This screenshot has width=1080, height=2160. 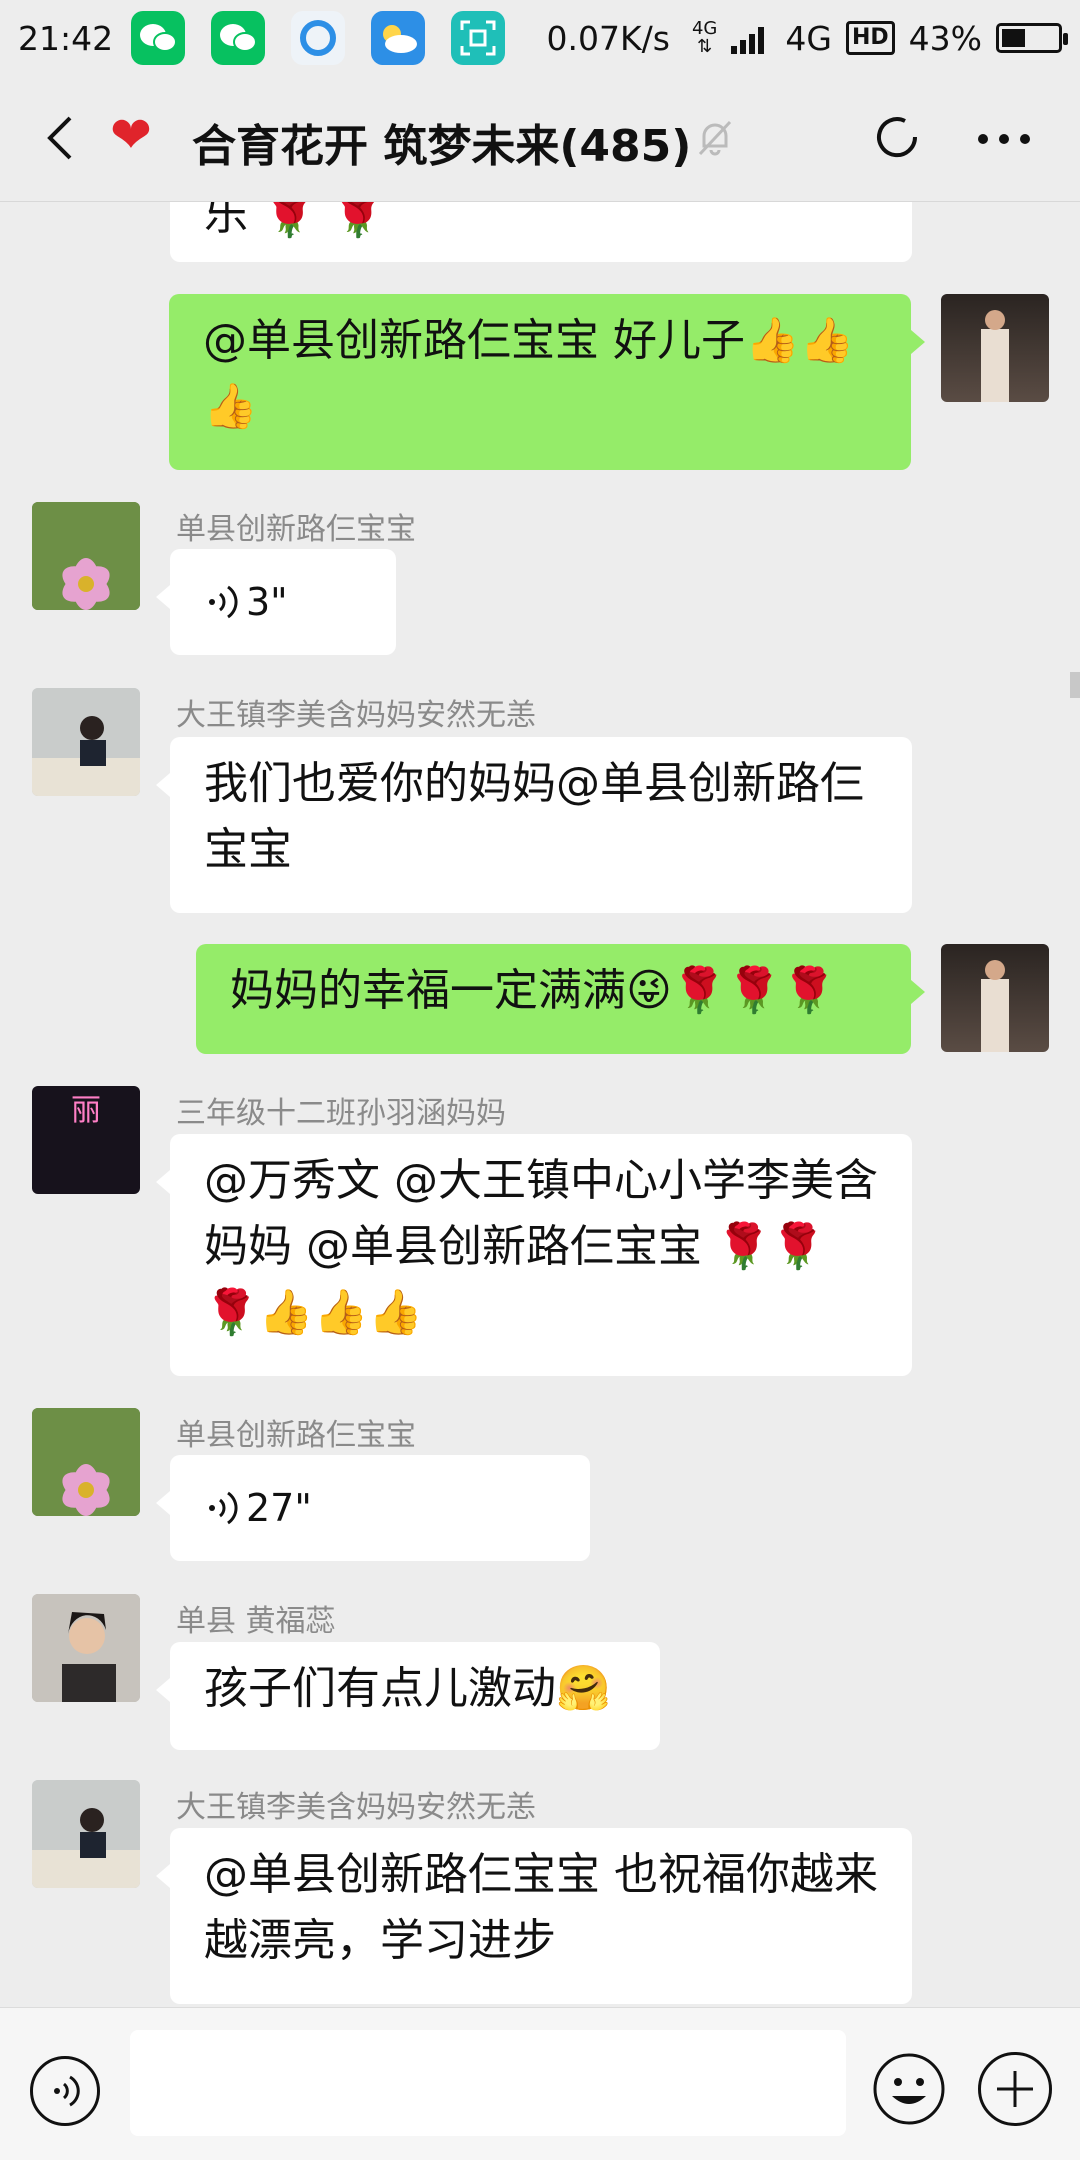 What do you see at coordinates (945, 38) in the screenshot?
I see `battery-percent: 43%` at bounding box center [945, 38].